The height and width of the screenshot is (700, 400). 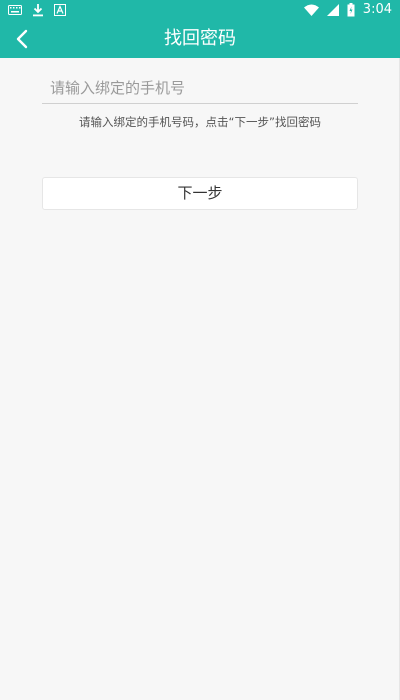 What do you see at coordinates (60, 10) in the screenshot?
I see `text-a-icon` at bounding box center [60, 10].